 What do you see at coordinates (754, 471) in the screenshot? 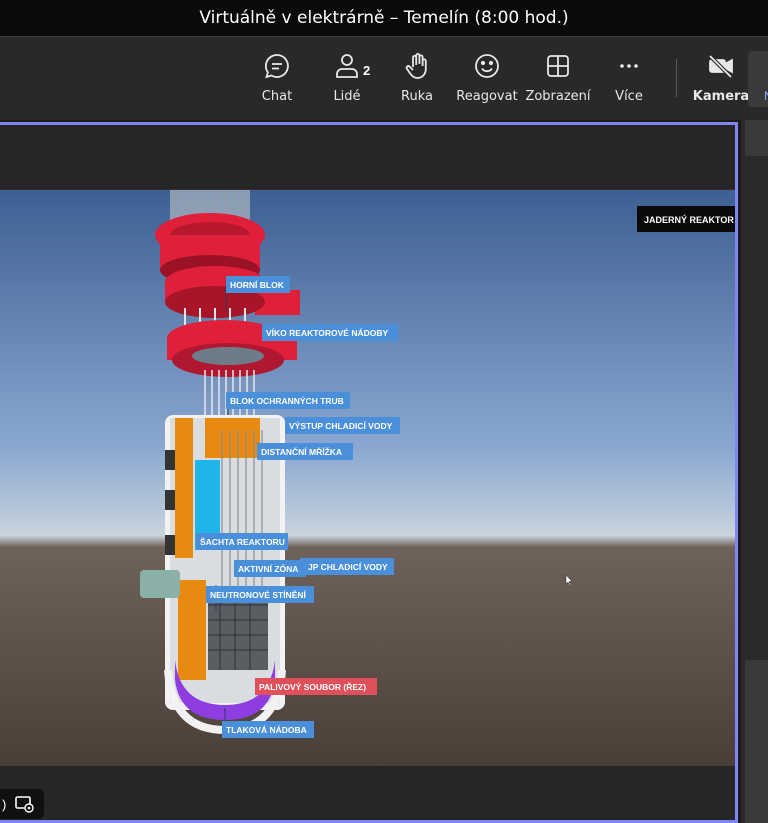
I see `side-panel-strip` at bounding box center [754, 471].